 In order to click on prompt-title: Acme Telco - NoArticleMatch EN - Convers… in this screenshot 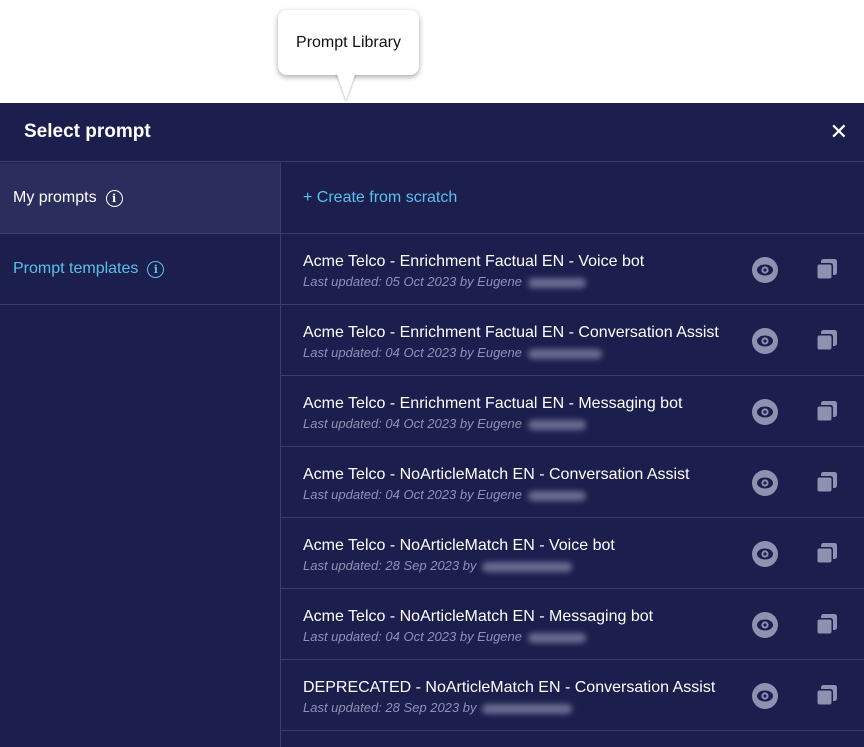, I will do `click(496, 474)`.